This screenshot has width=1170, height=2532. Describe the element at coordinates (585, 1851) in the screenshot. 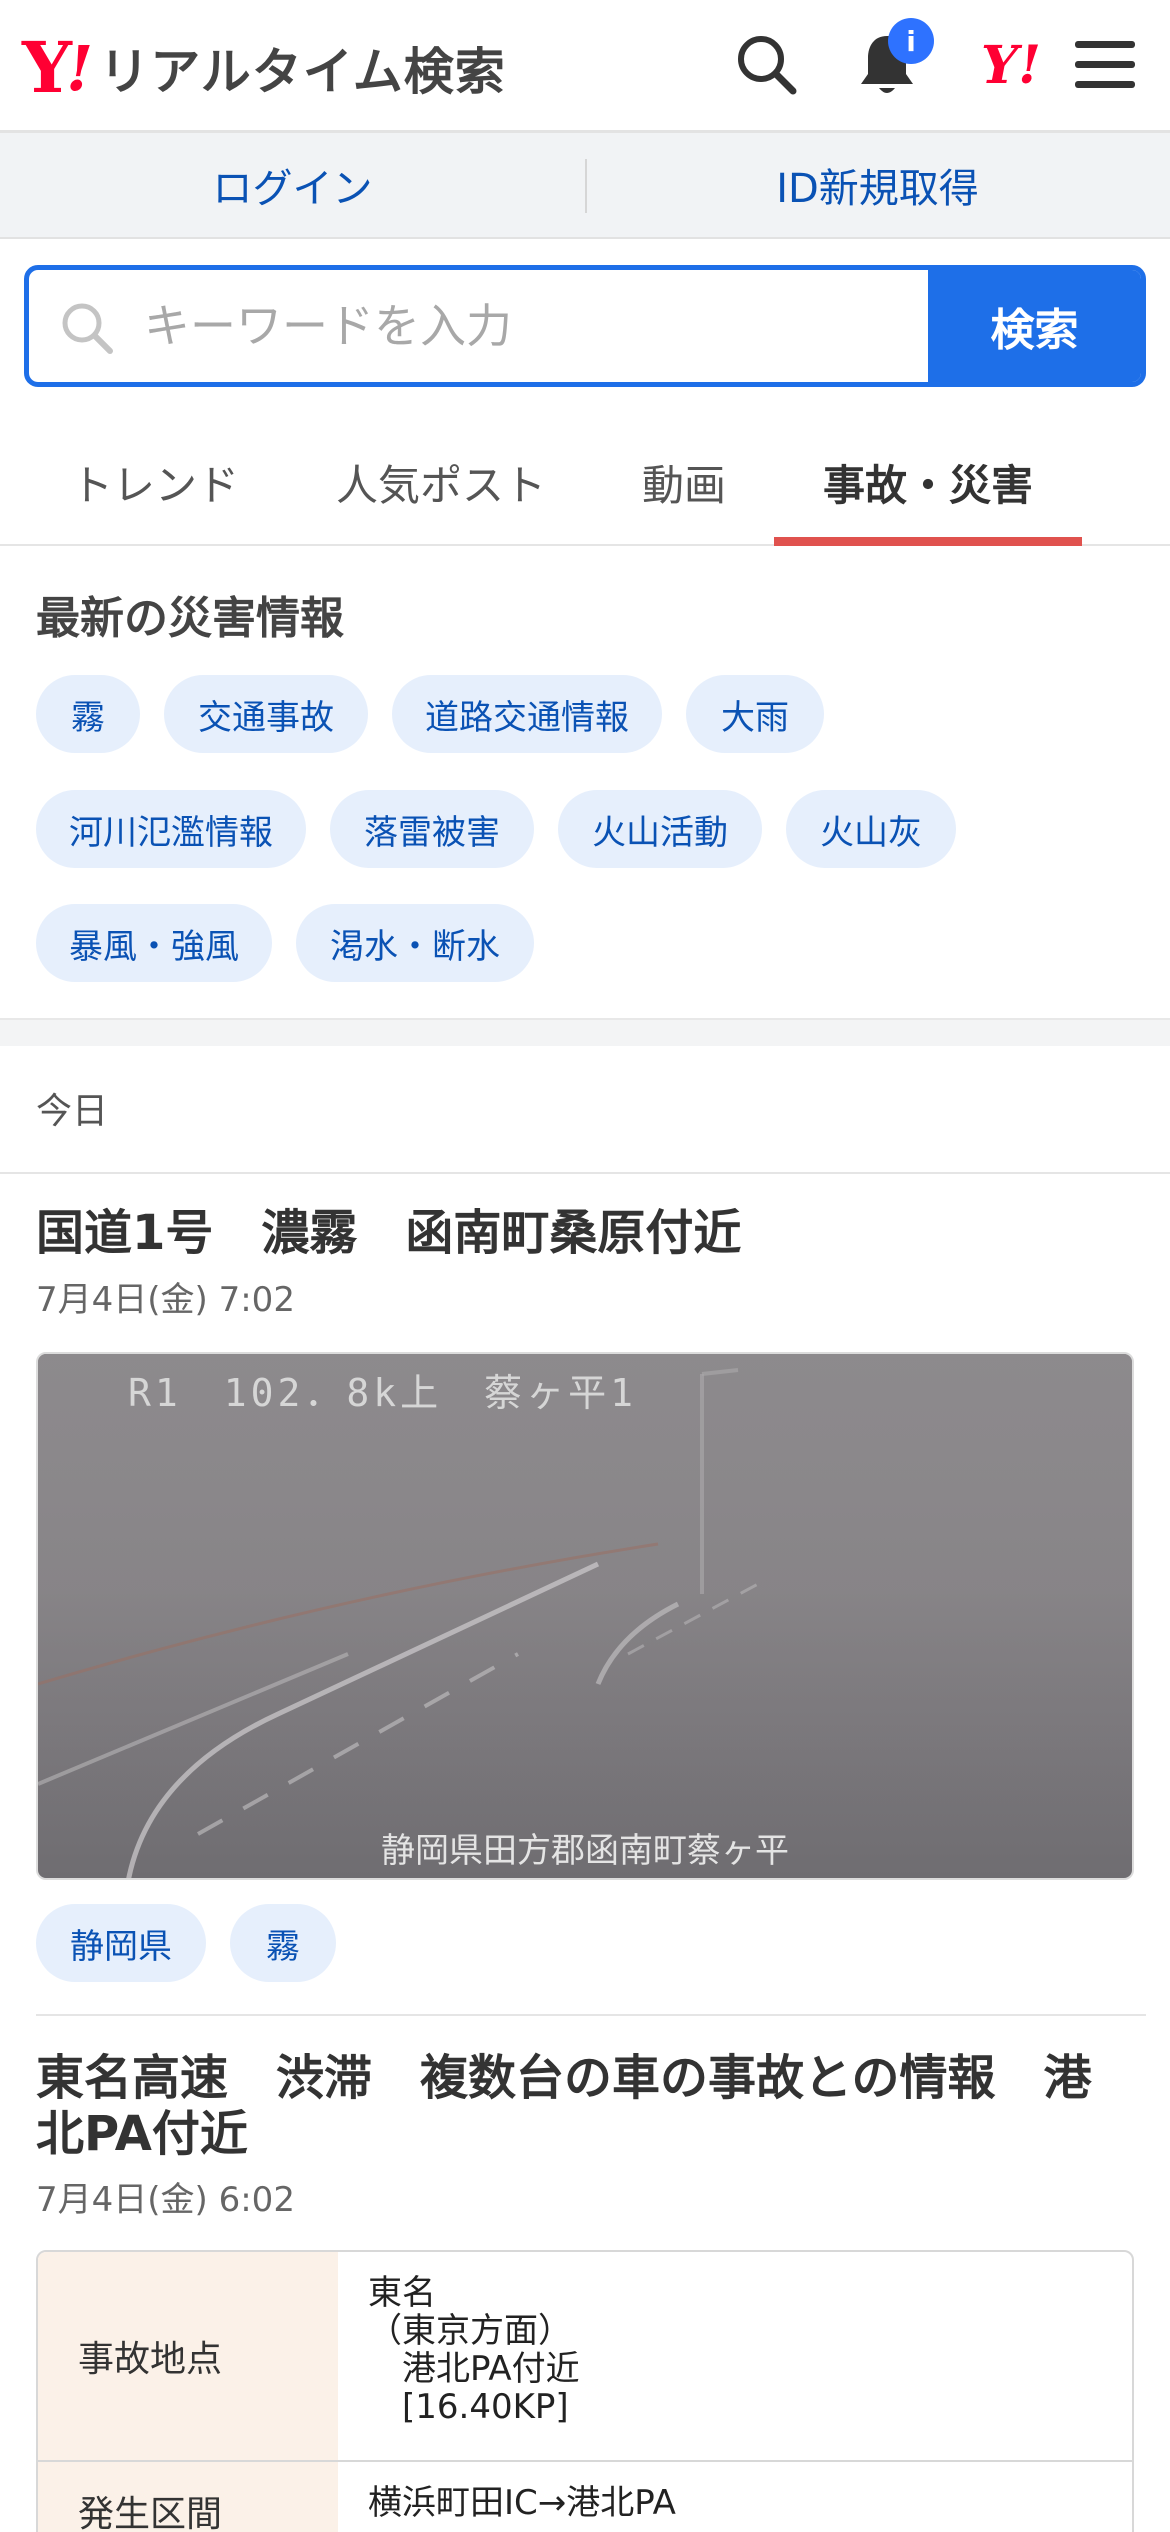

I see `camera-overlay-bottom: 静岡県田方郡函南町蔡ヶ平` at that location.